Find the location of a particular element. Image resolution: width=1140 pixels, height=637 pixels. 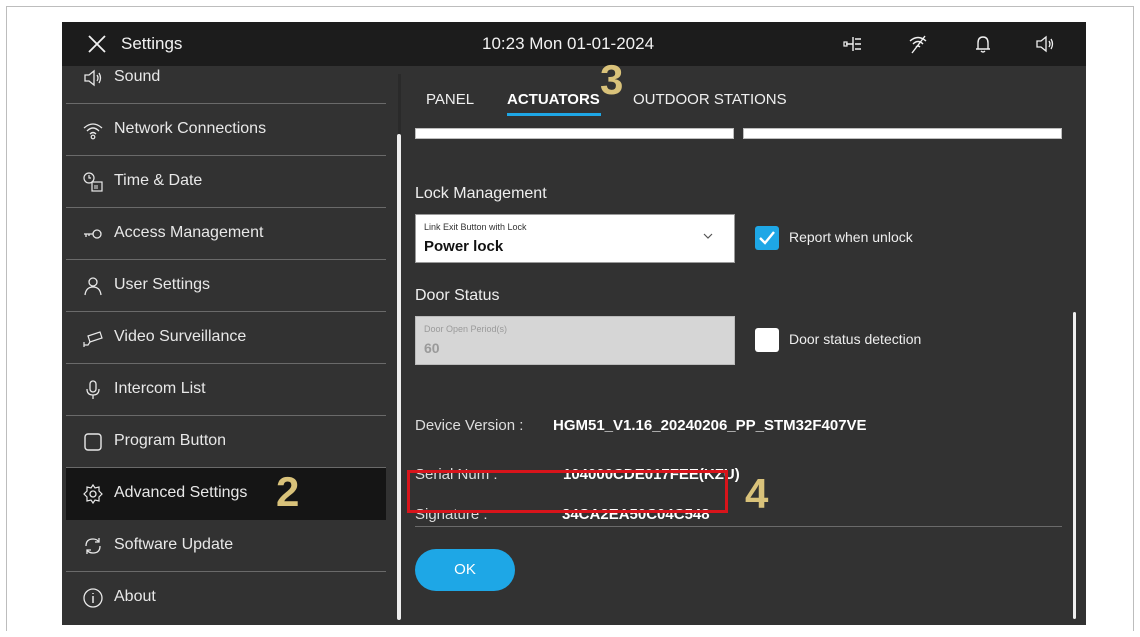

microphone-icon is located at coordinates (93, 389).